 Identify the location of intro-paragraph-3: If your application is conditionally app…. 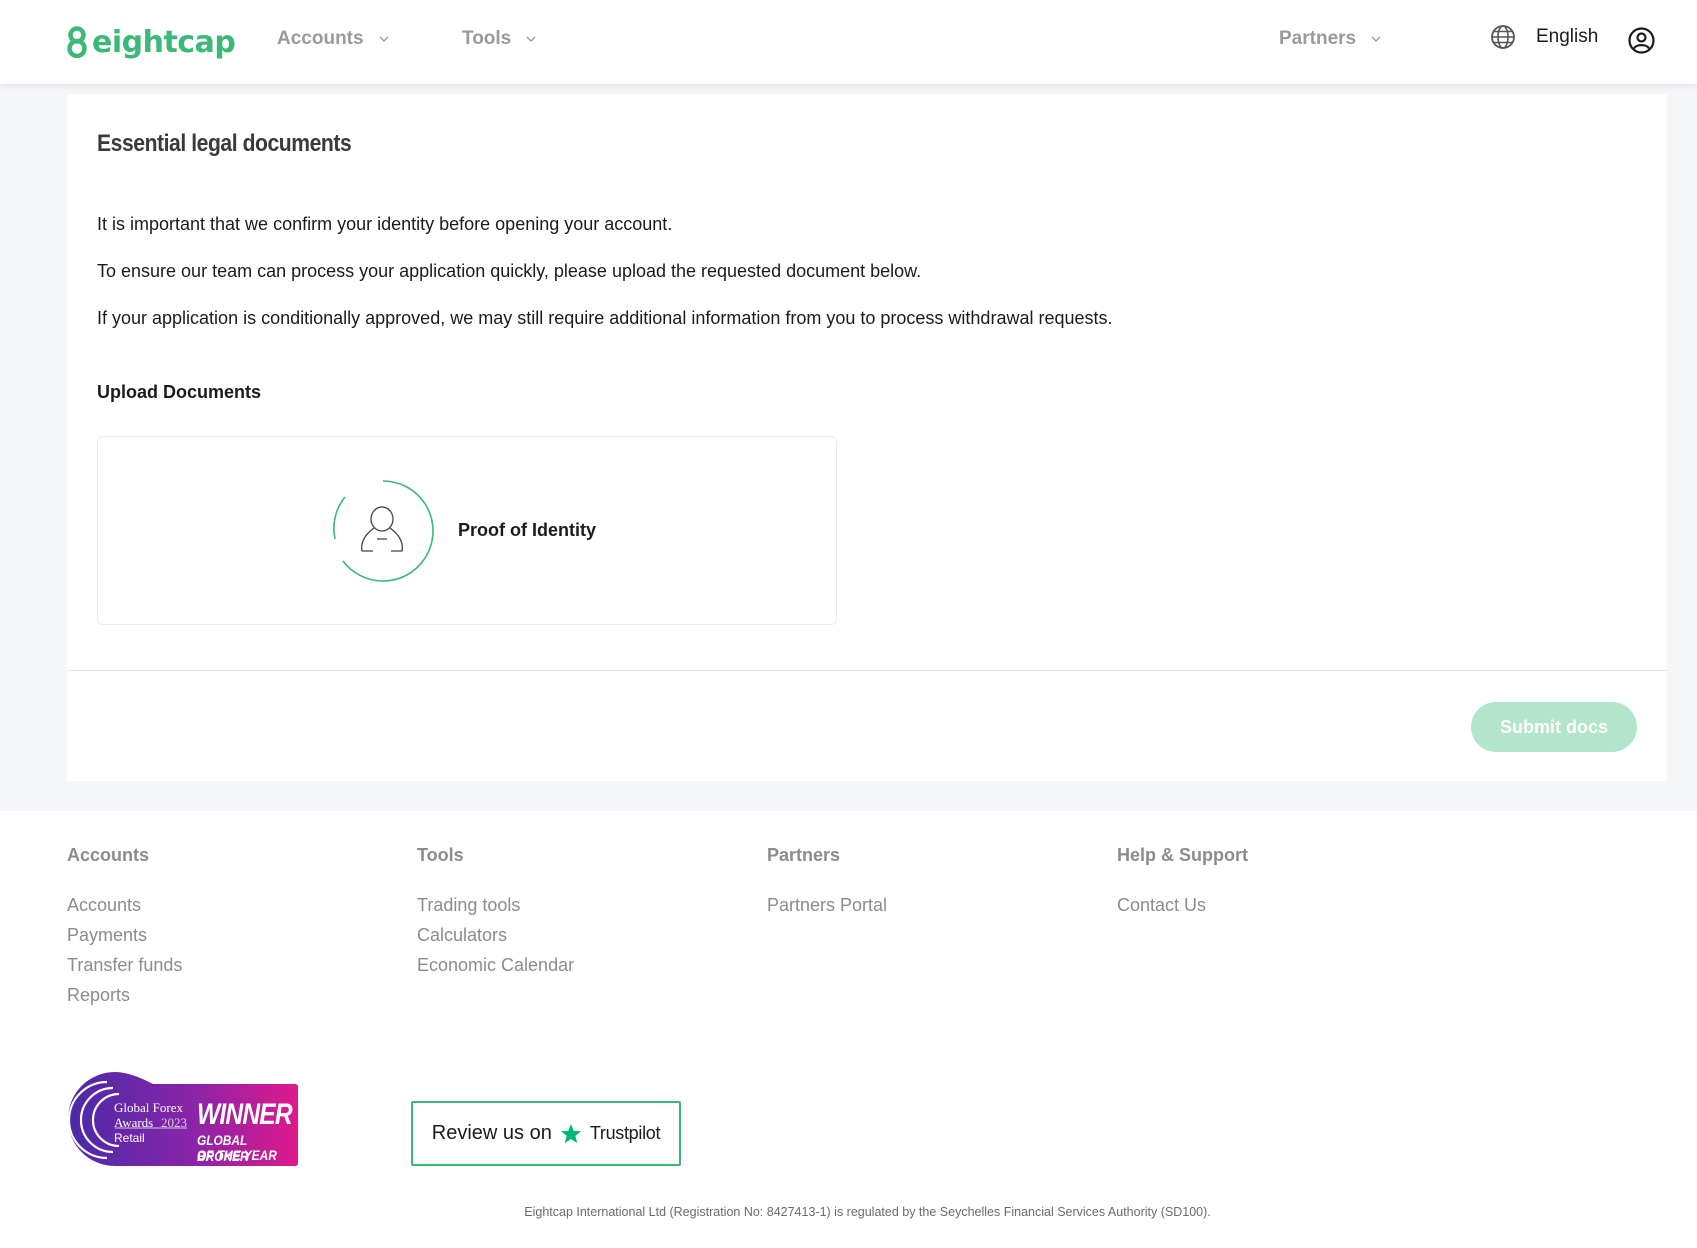
(605, 318).